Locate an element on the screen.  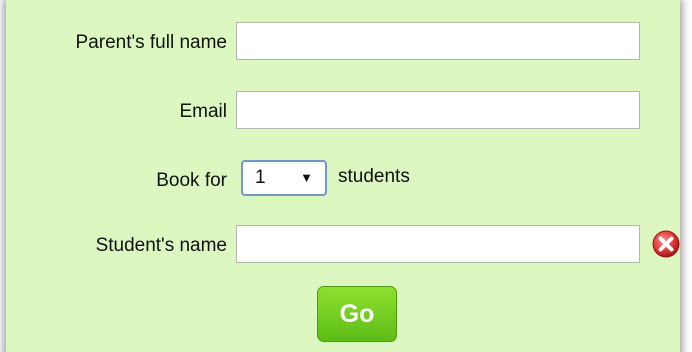
email-row: Email is located at coordinates (343, 112).